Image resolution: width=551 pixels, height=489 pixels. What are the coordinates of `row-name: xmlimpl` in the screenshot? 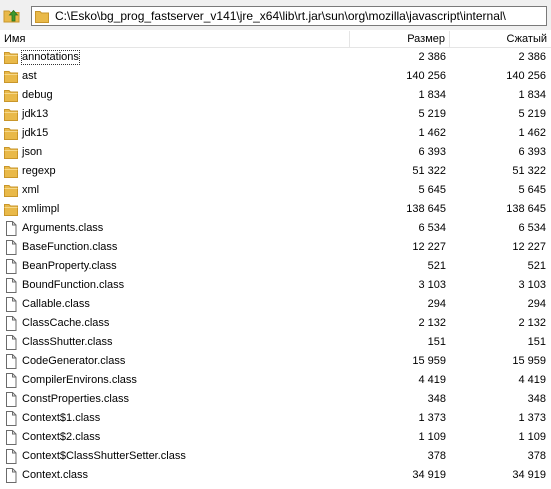 It's located at (41, 209).